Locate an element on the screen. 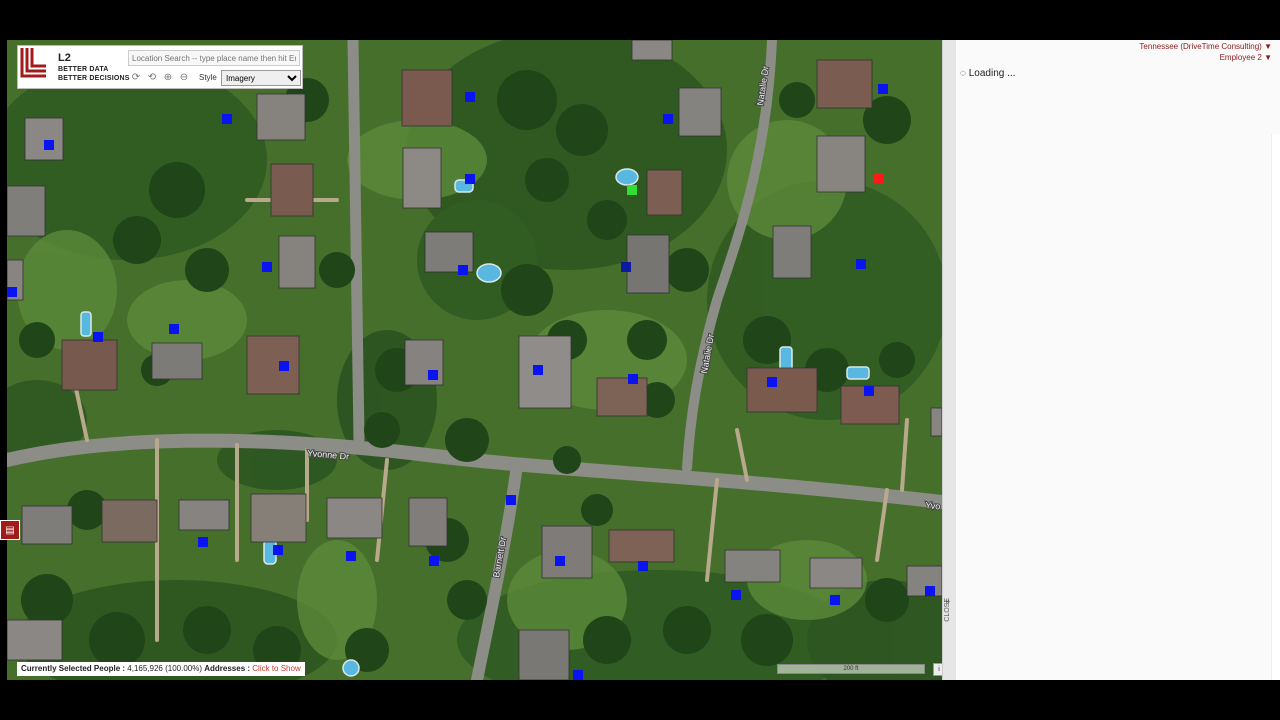  panel-collapse-strip: » CLOSE is located at coordinates (949, 360).